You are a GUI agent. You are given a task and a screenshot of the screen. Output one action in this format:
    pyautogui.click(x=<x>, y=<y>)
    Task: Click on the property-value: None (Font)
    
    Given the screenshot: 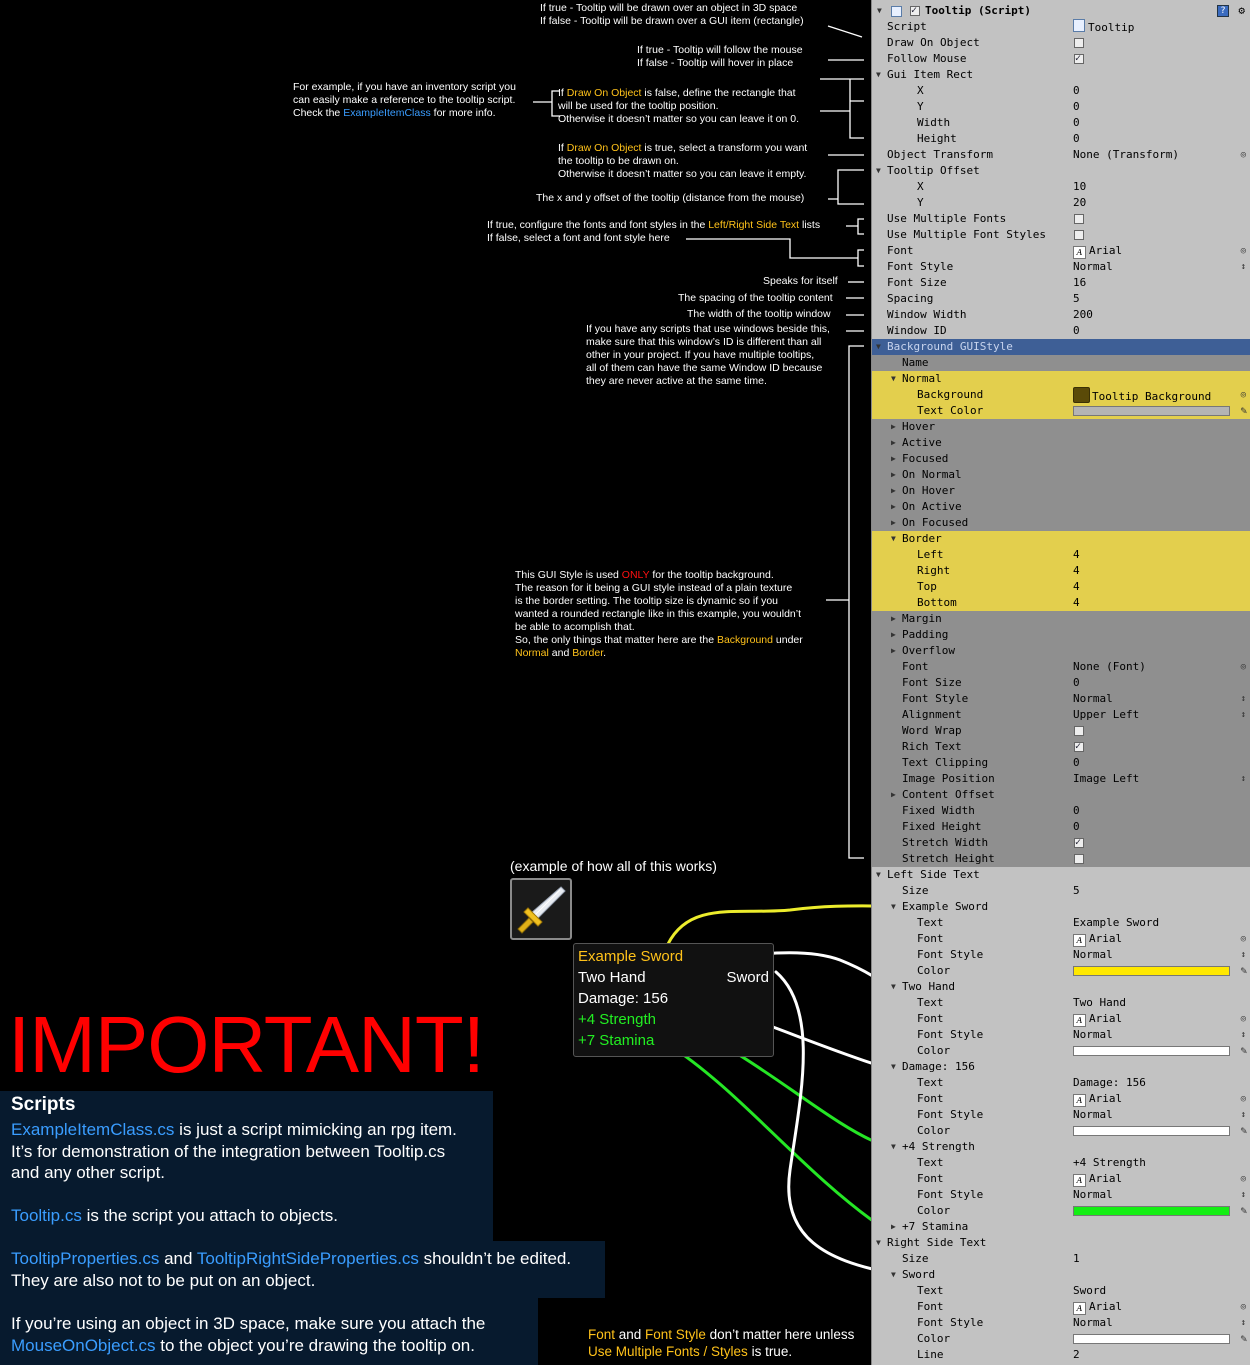 What is the action you would take?
    pyautogui.click(x=1109, y=667)
    